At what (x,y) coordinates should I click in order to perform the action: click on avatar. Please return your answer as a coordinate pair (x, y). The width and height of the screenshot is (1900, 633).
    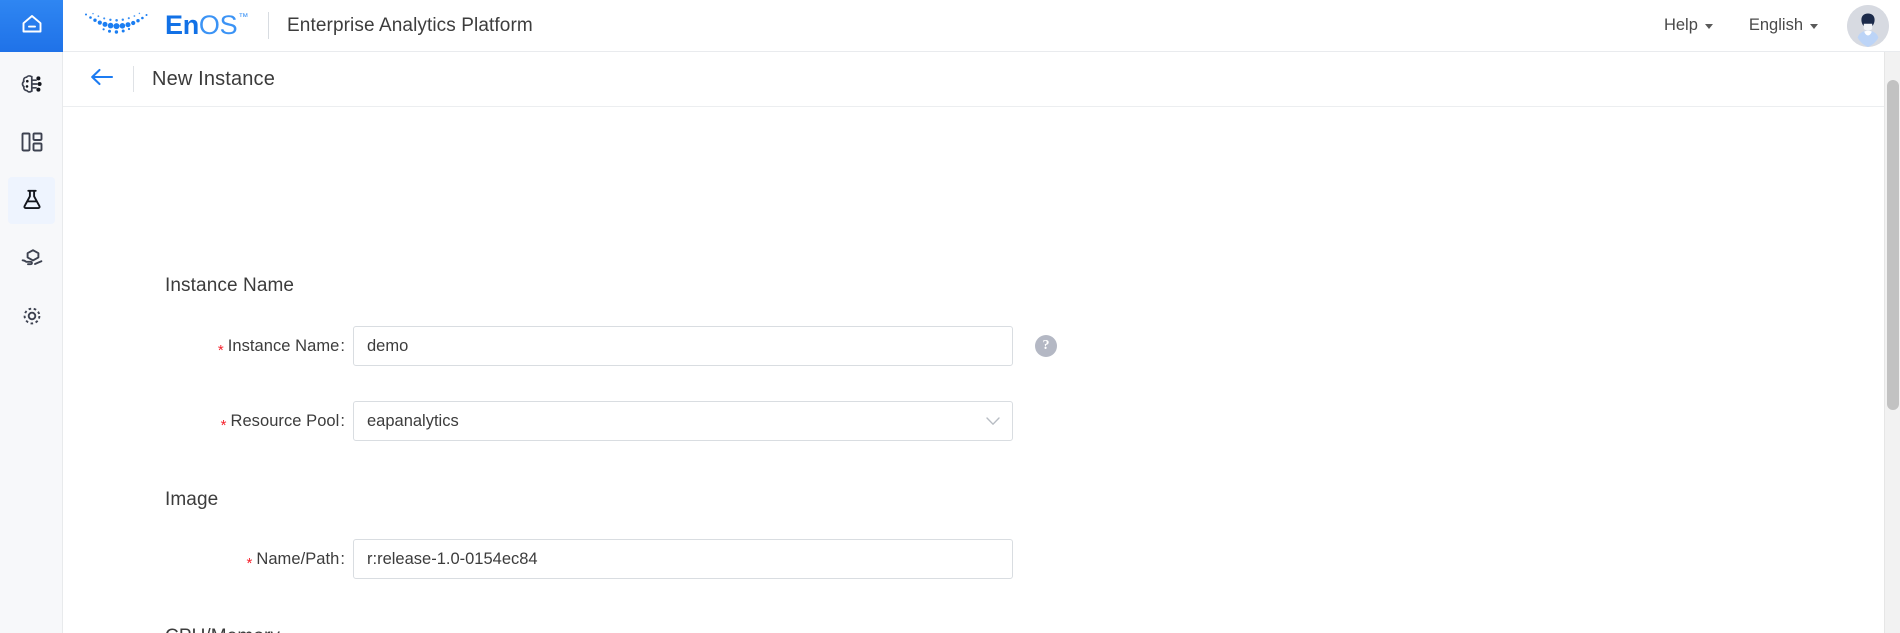
    Looking at the image, I should click on (1868, 25).